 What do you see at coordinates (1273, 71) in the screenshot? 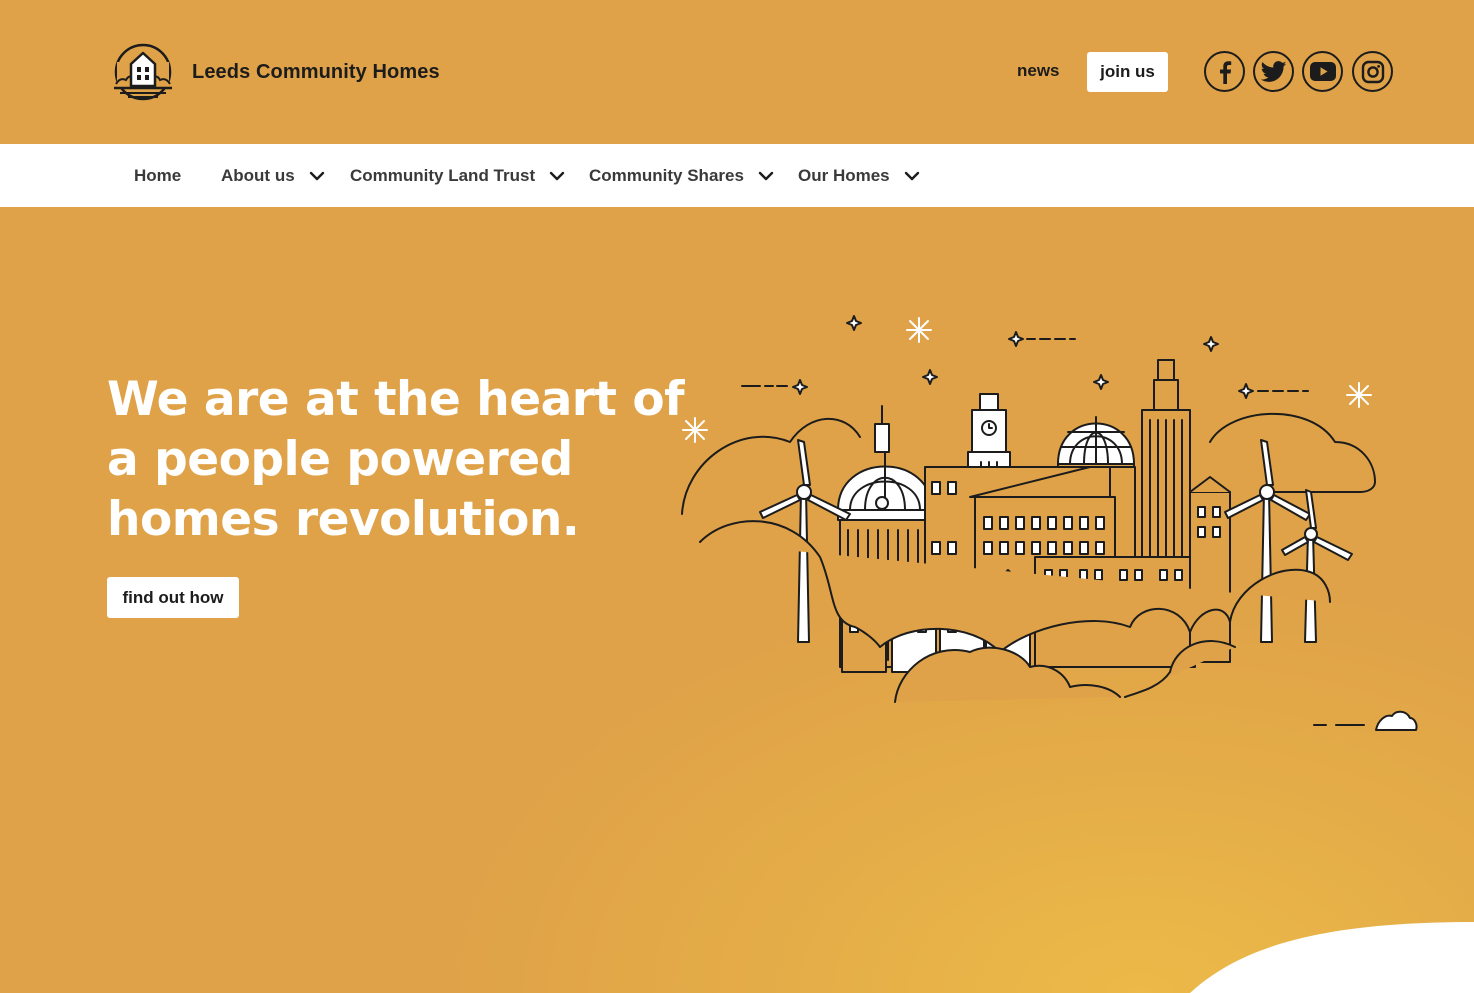
I see `twitter-icon` at bounding box center [1273, 71].